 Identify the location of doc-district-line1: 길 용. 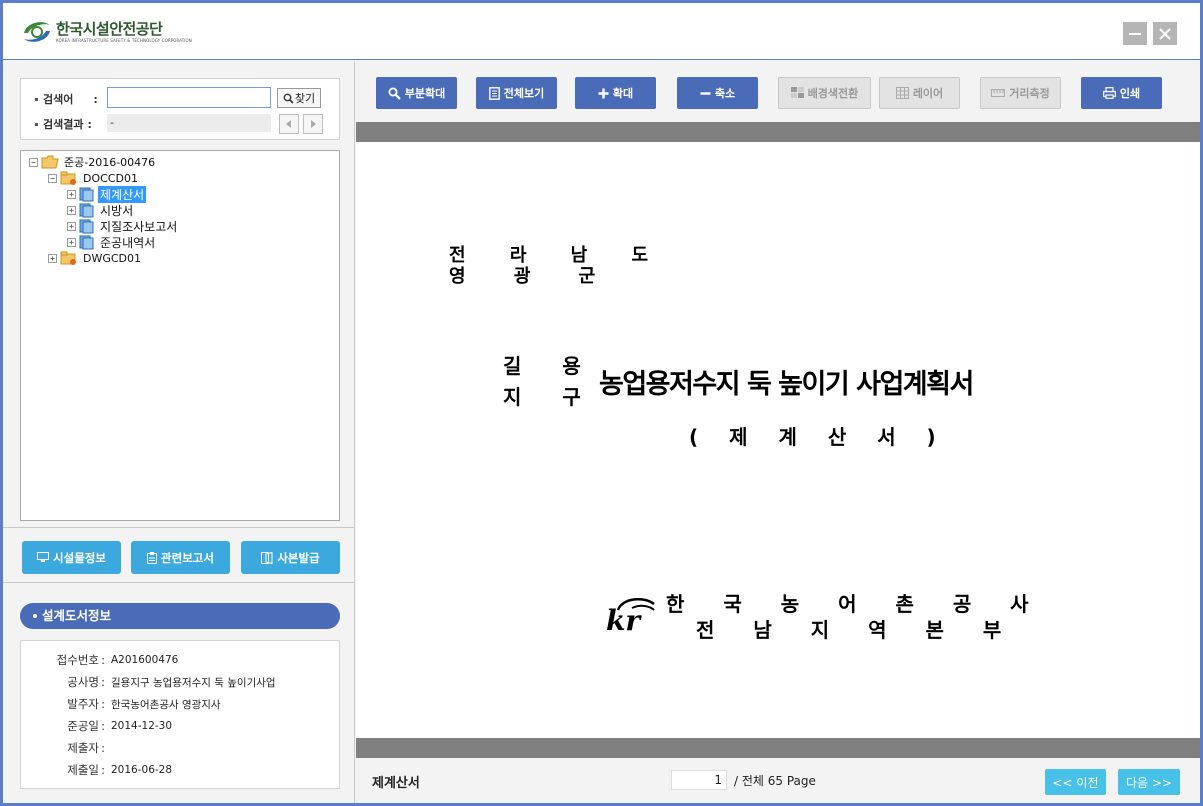
(550, 366).